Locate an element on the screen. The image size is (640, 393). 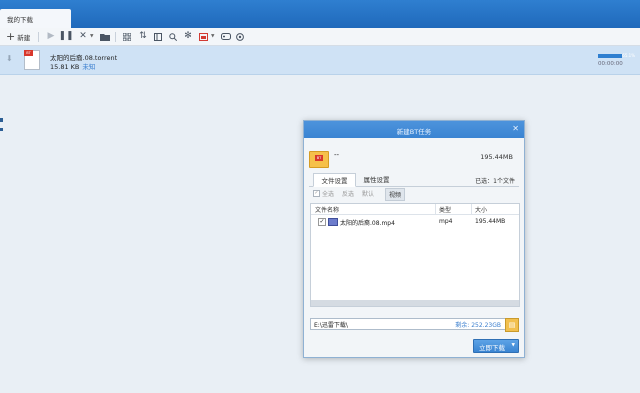
folder-icon is located at coordinates (105, 36).